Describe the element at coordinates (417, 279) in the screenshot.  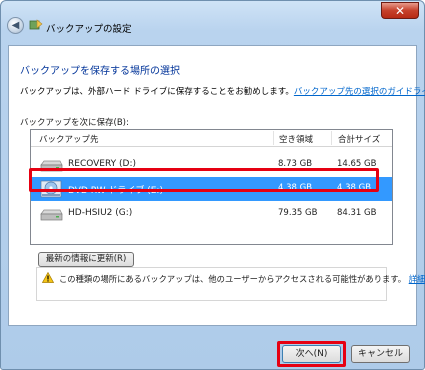
I see `more-info-link: 詳細情報` at that location.